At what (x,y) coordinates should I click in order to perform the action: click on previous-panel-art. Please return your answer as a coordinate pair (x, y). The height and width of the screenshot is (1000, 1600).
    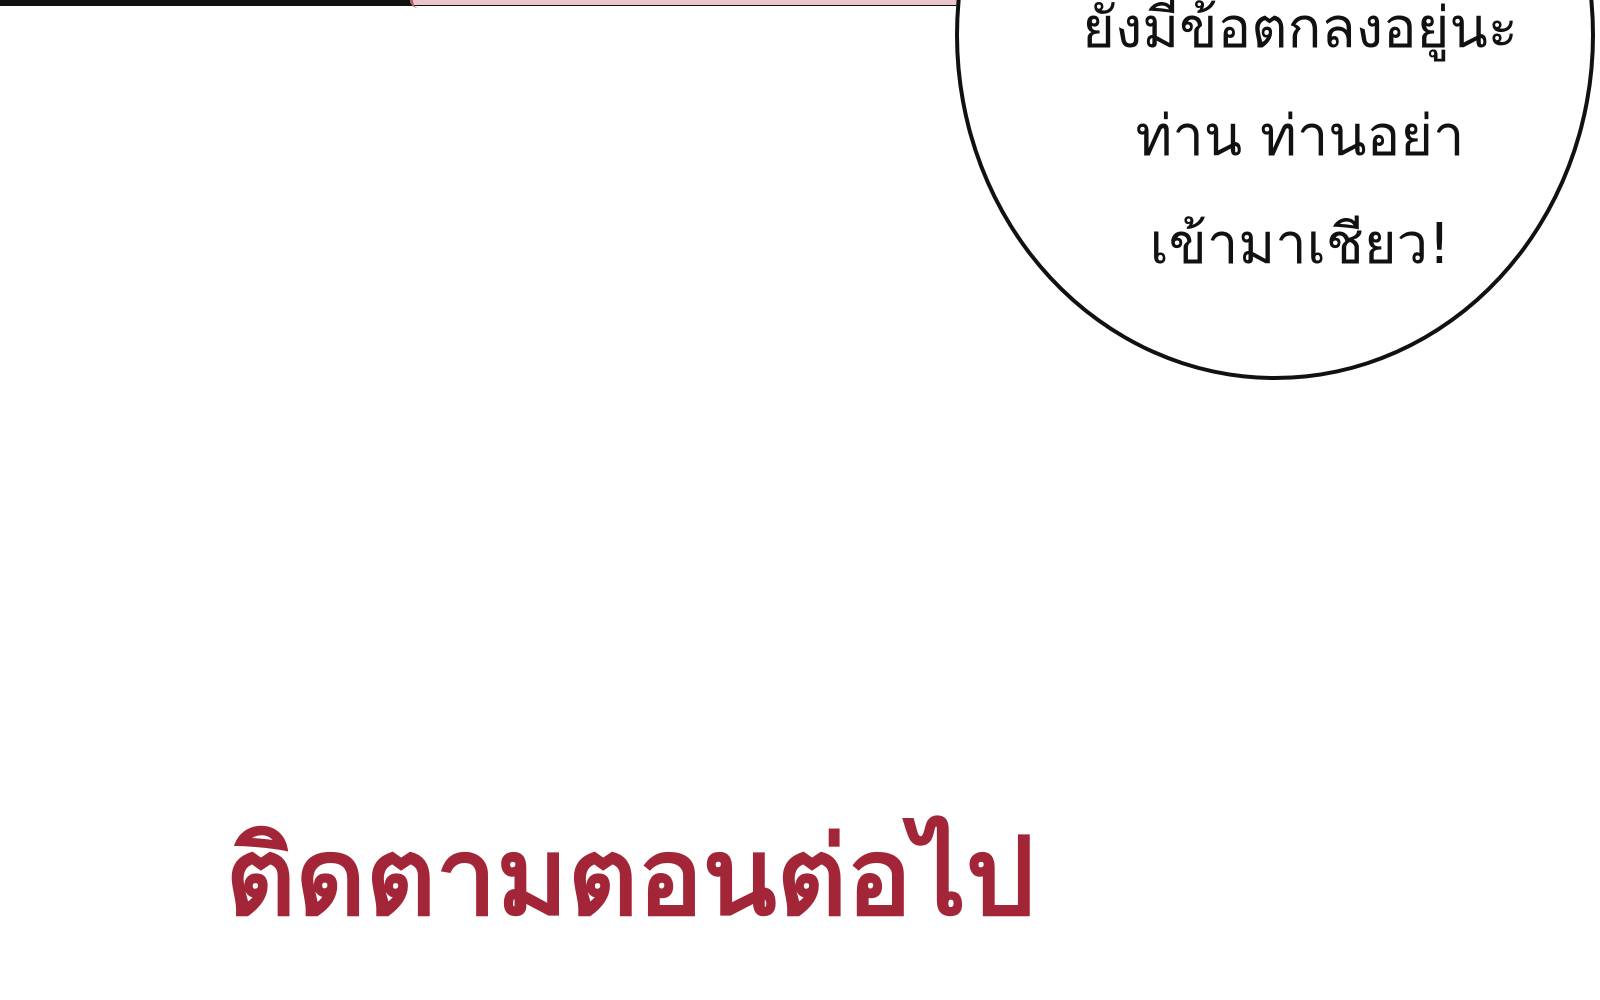
    Looking at the image, I should click on (690, 2).